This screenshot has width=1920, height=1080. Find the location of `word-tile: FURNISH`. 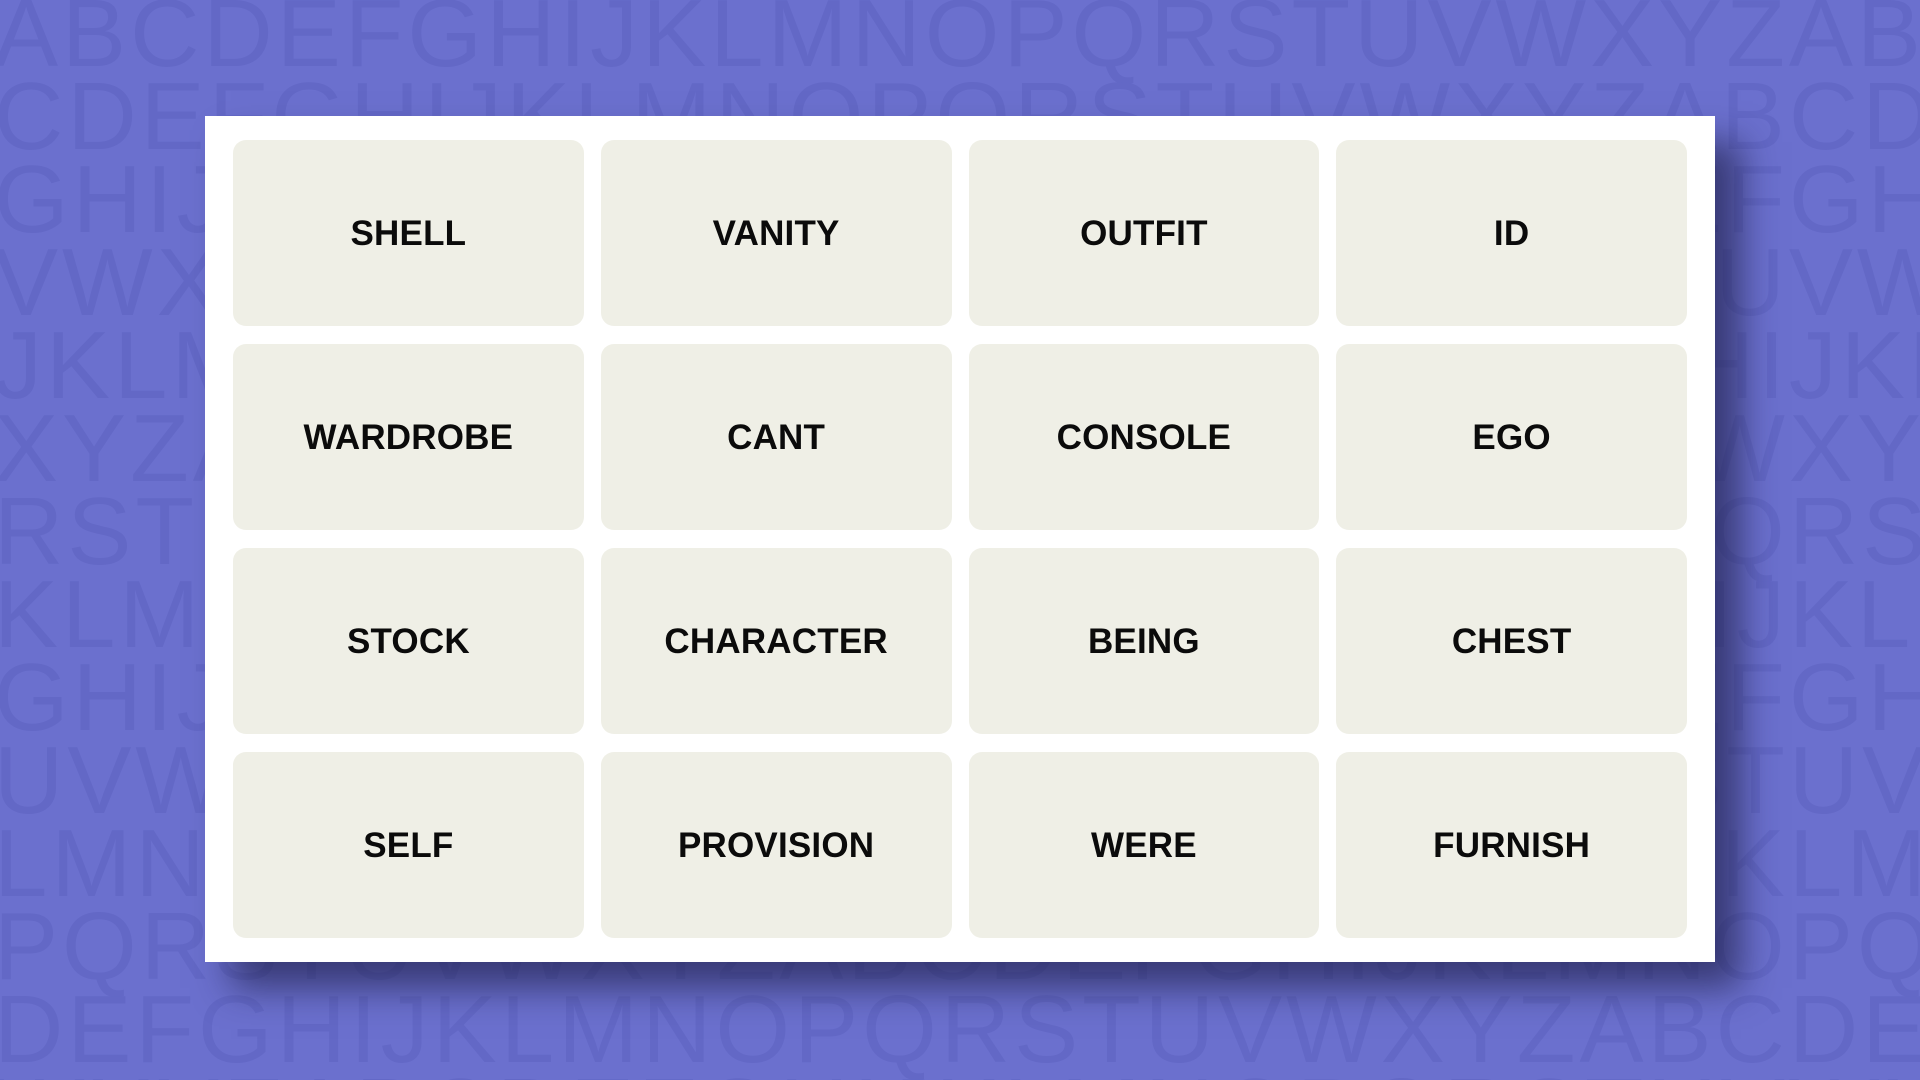

word-tile: FURNISH is located at coordinates (1511, 845).